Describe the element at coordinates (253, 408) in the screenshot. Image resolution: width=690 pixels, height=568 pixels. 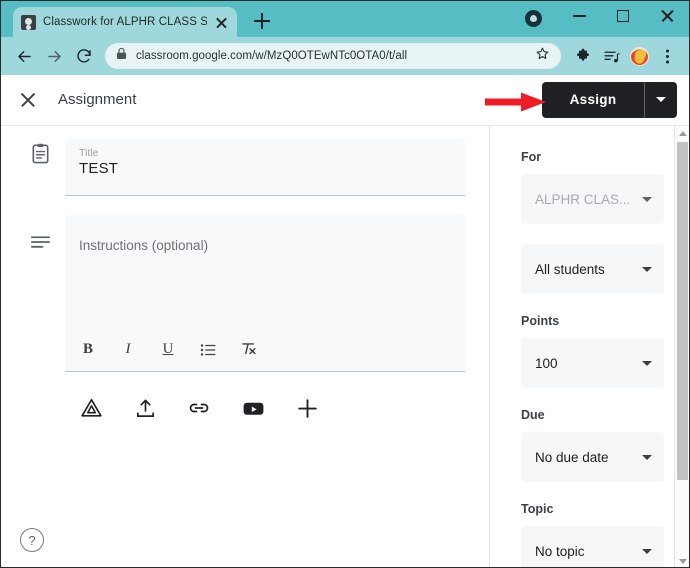
I see `youtube-button` at that location.